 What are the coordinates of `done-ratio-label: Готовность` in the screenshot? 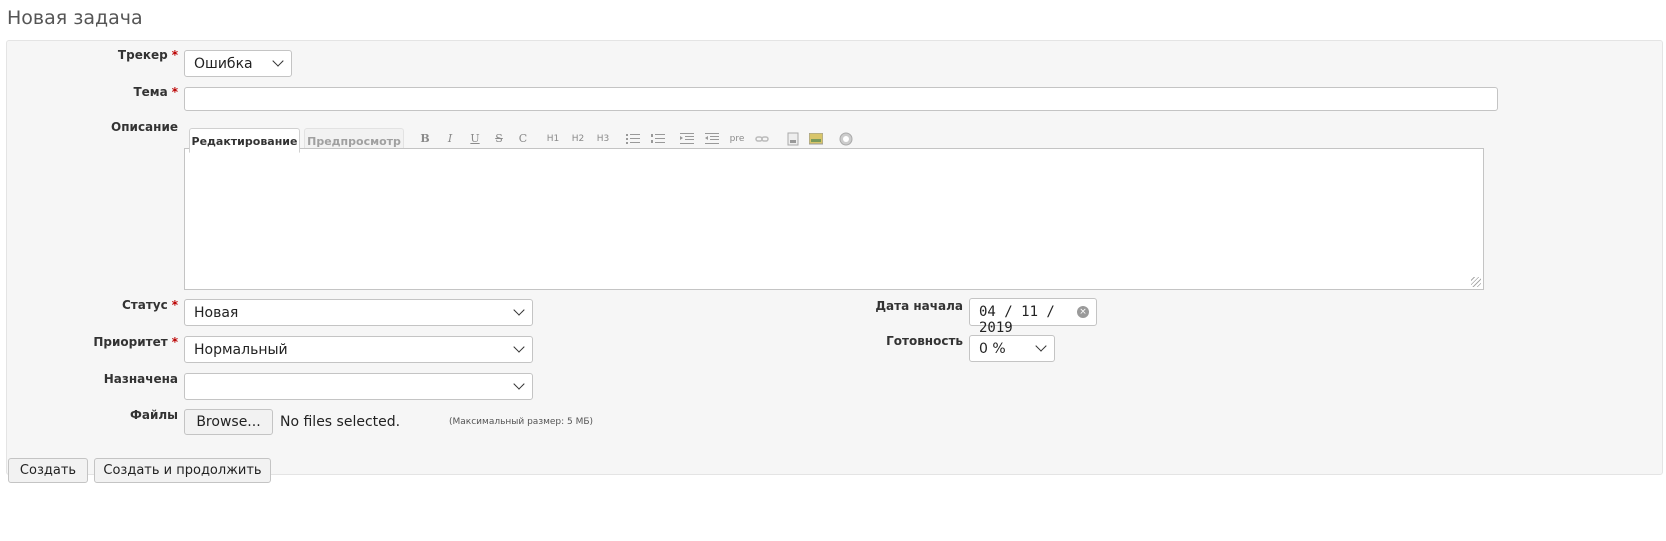 It's located at (924, 341).